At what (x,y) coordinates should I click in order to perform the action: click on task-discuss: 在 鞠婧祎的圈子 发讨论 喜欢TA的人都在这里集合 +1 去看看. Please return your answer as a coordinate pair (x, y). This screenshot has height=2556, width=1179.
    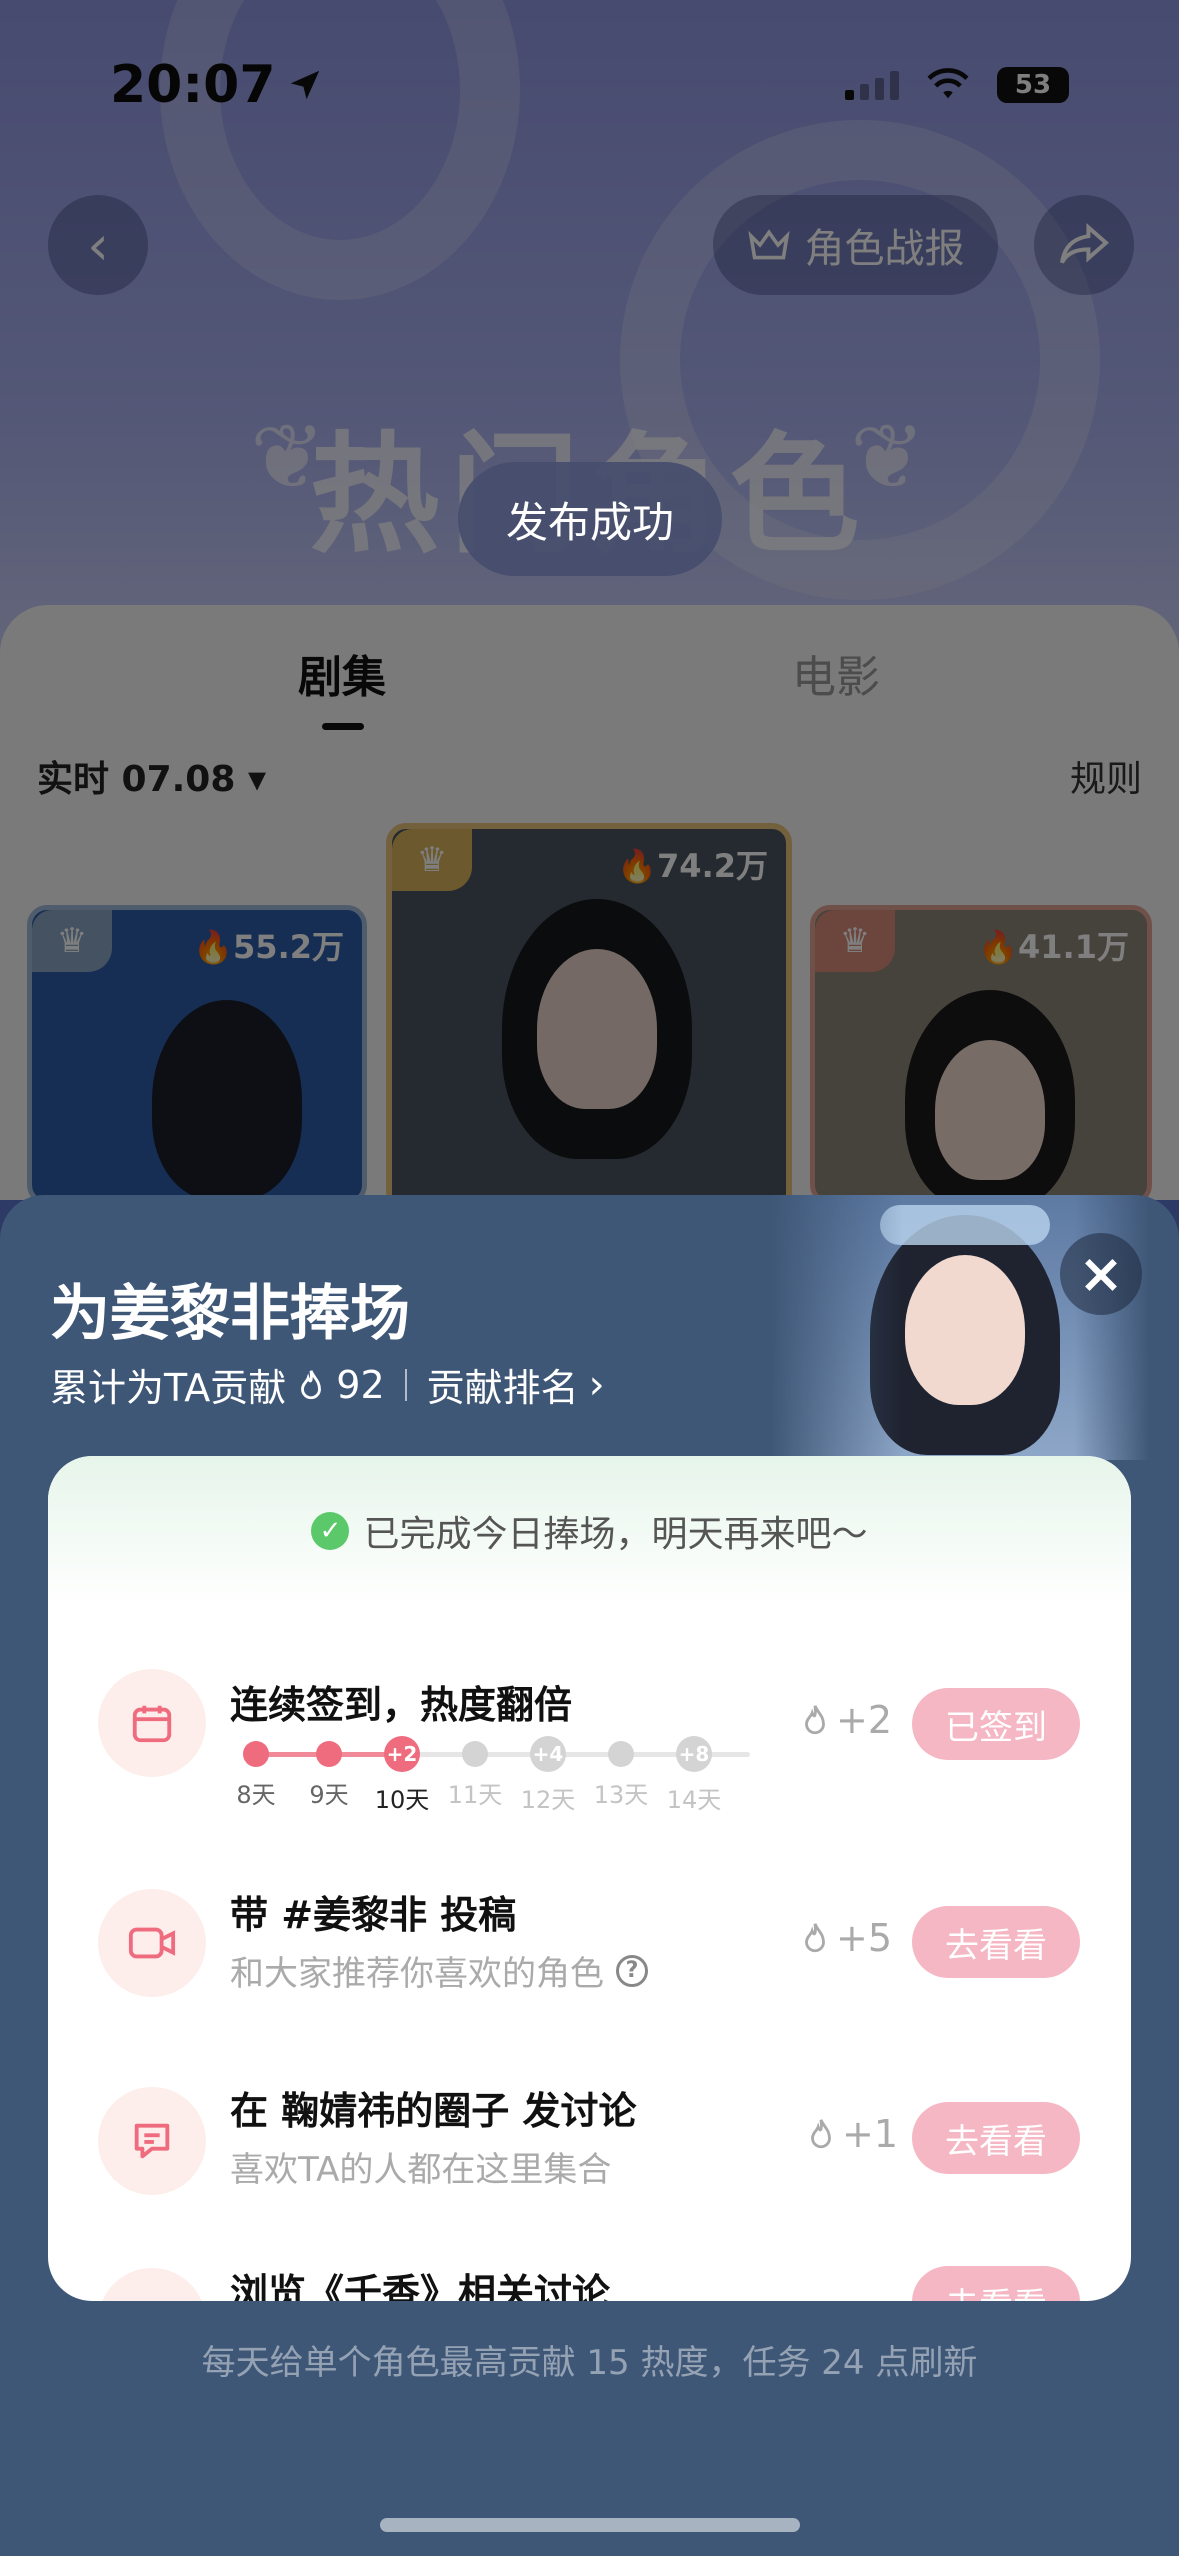
    Looking at the image, I should click on (589, 2159).